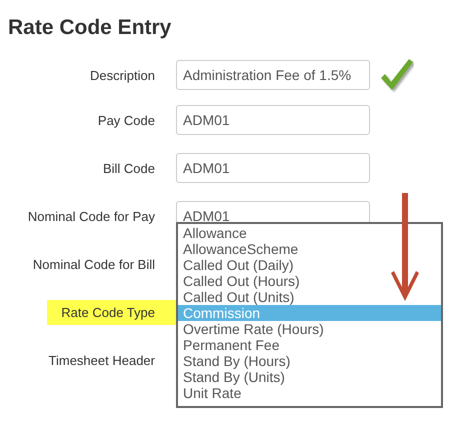  Describe the element at coordinates (102, 361) in the screenshot. I see `field-label: Timesheet Header` at that location.